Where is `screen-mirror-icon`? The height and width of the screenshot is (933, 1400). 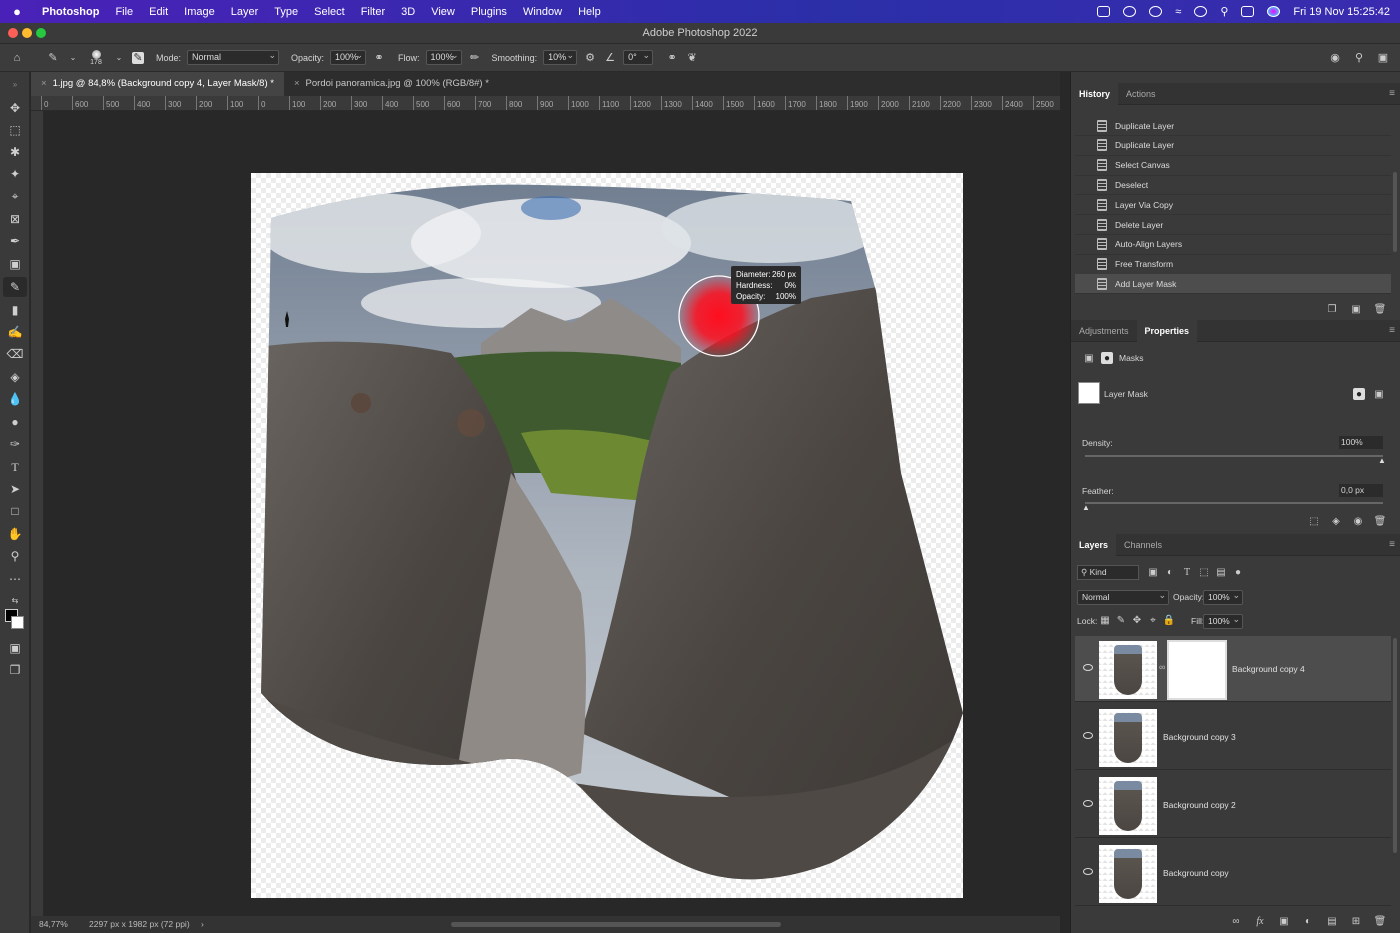
screen-mirror-icon is located at coordinates (1104, 11).